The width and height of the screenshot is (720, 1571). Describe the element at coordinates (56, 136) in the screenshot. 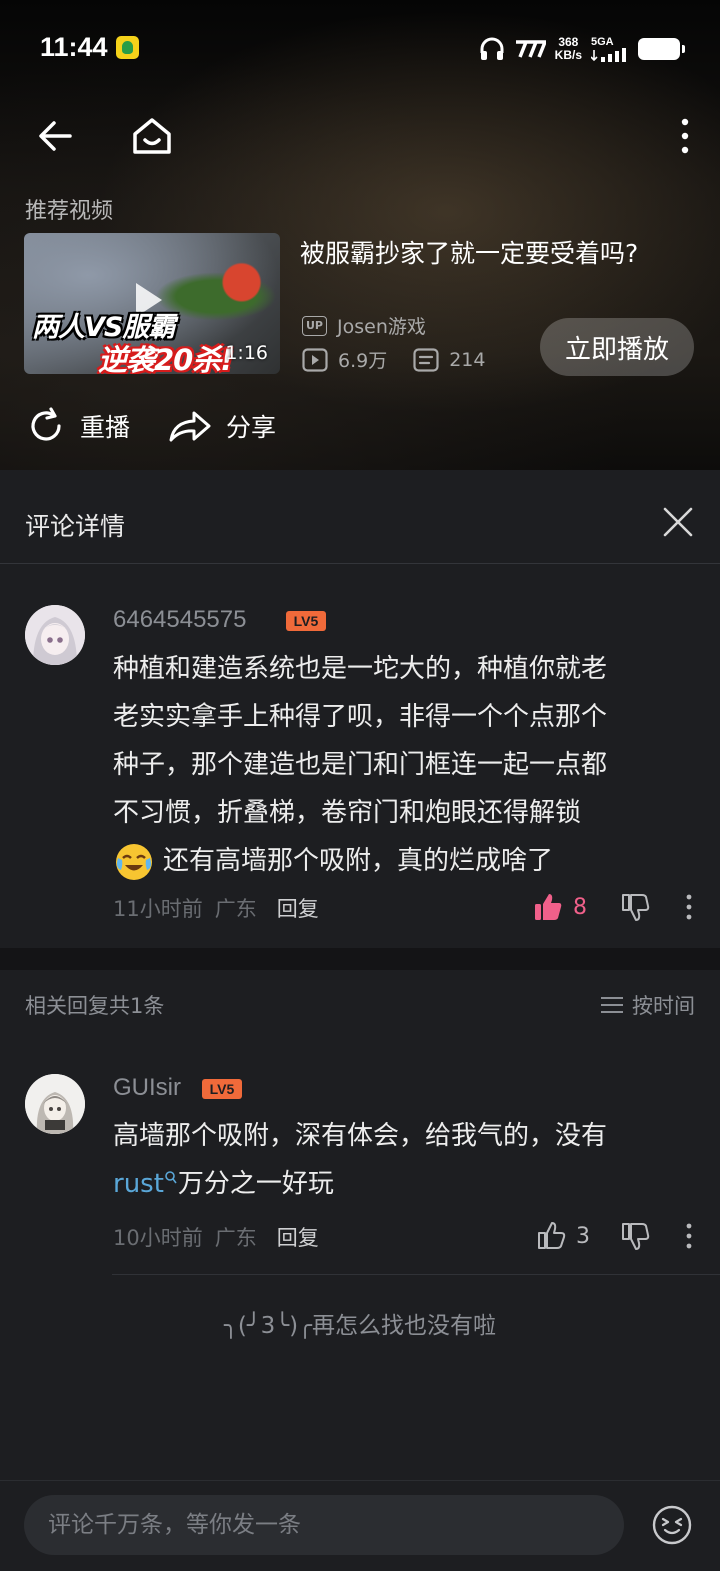

I see `back-arrow-icon` at that location.